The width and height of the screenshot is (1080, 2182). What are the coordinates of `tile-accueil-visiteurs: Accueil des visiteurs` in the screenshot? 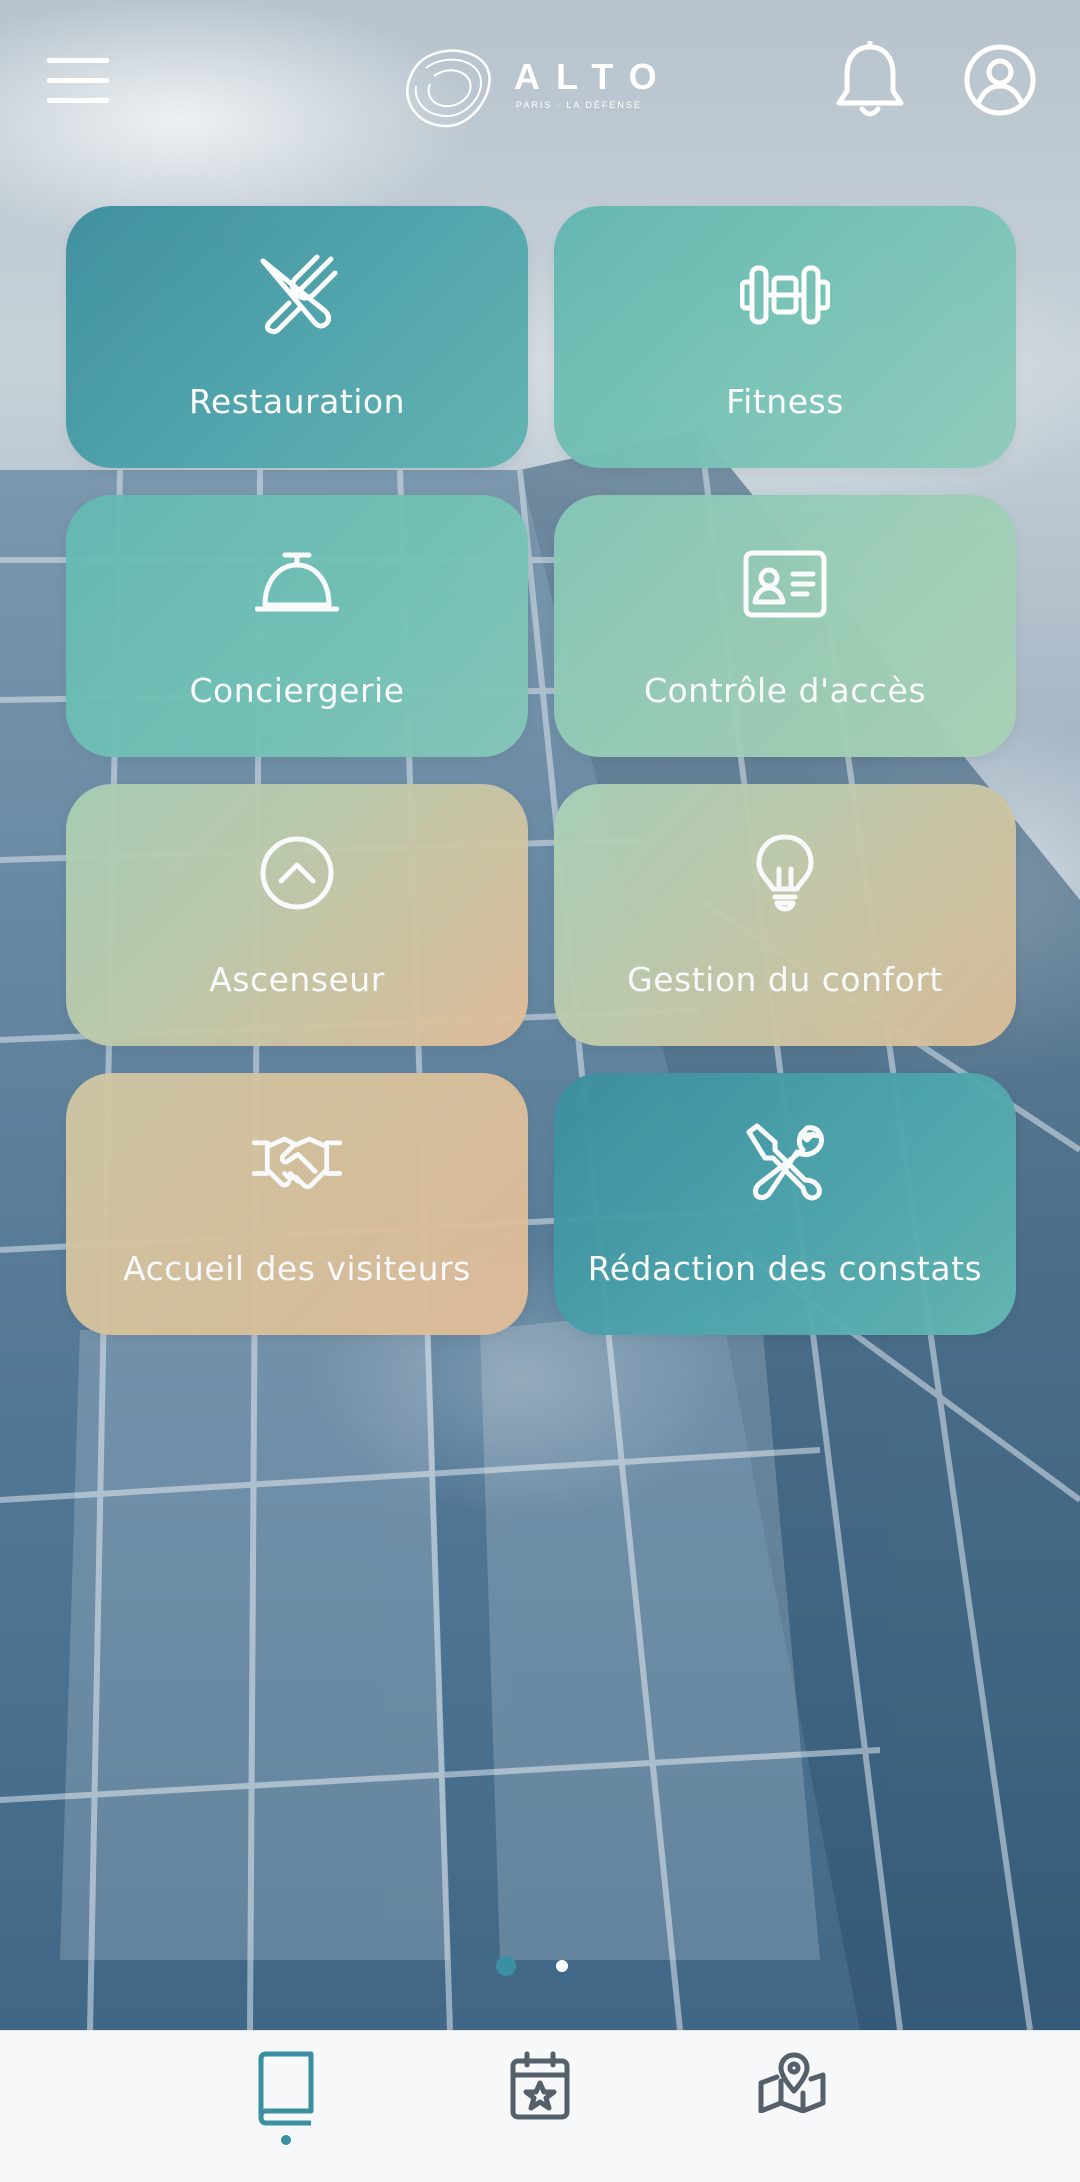 It's located at (297, 1204).